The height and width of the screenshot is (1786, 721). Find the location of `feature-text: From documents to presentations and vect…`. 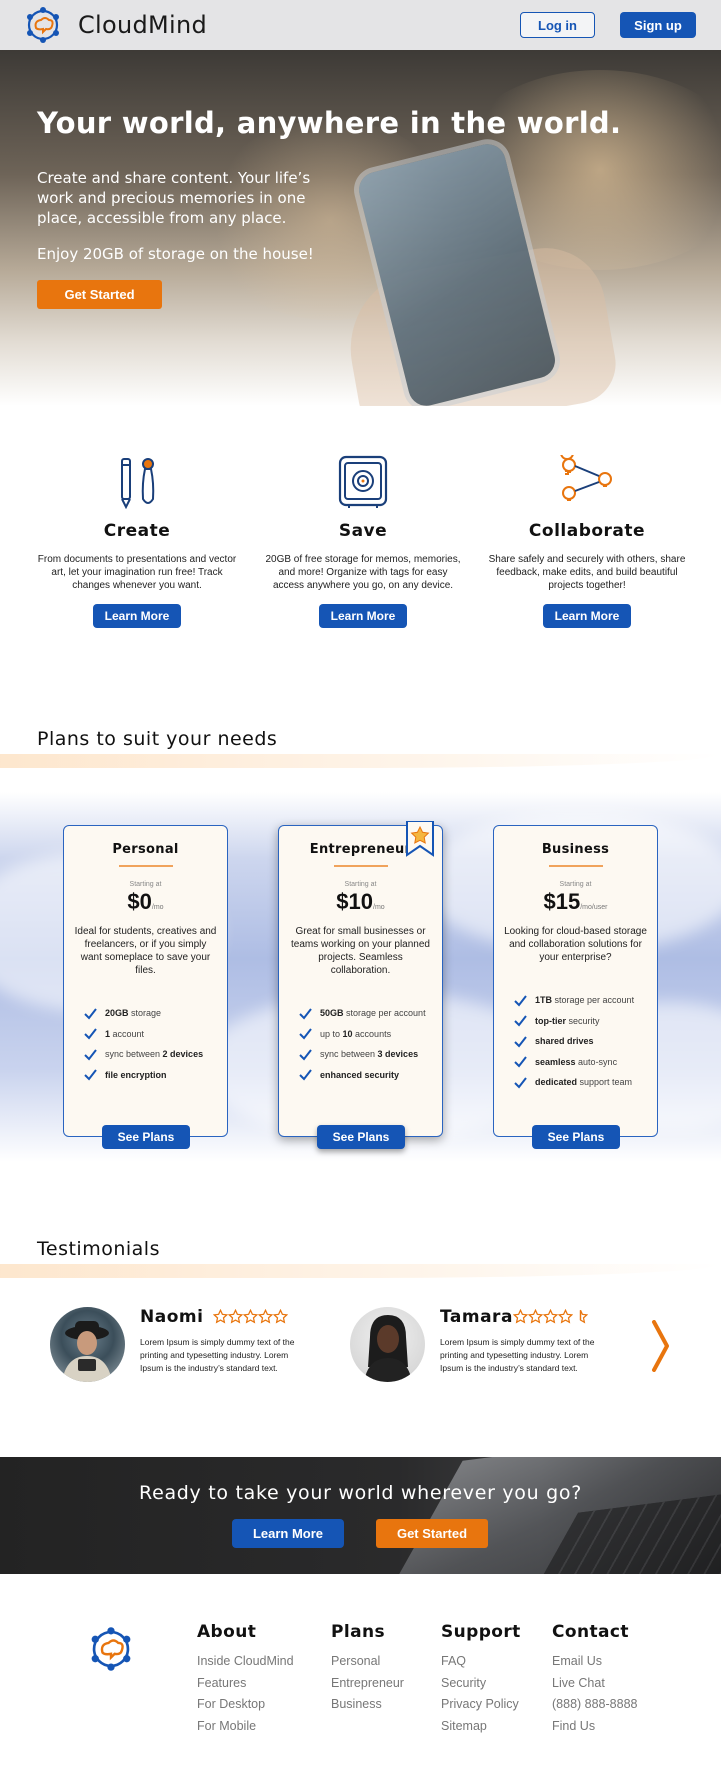

feature-text: From documents to presentations and vect… is located at coordinates (137, 572).